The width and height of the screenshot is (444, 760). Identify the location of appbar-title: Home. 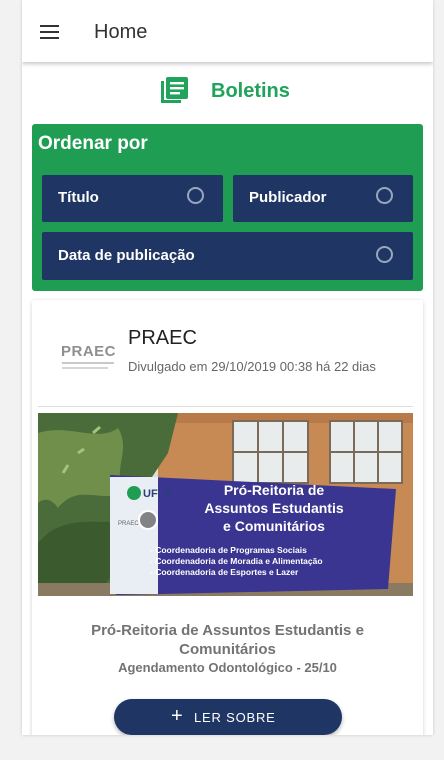
(121, 32).